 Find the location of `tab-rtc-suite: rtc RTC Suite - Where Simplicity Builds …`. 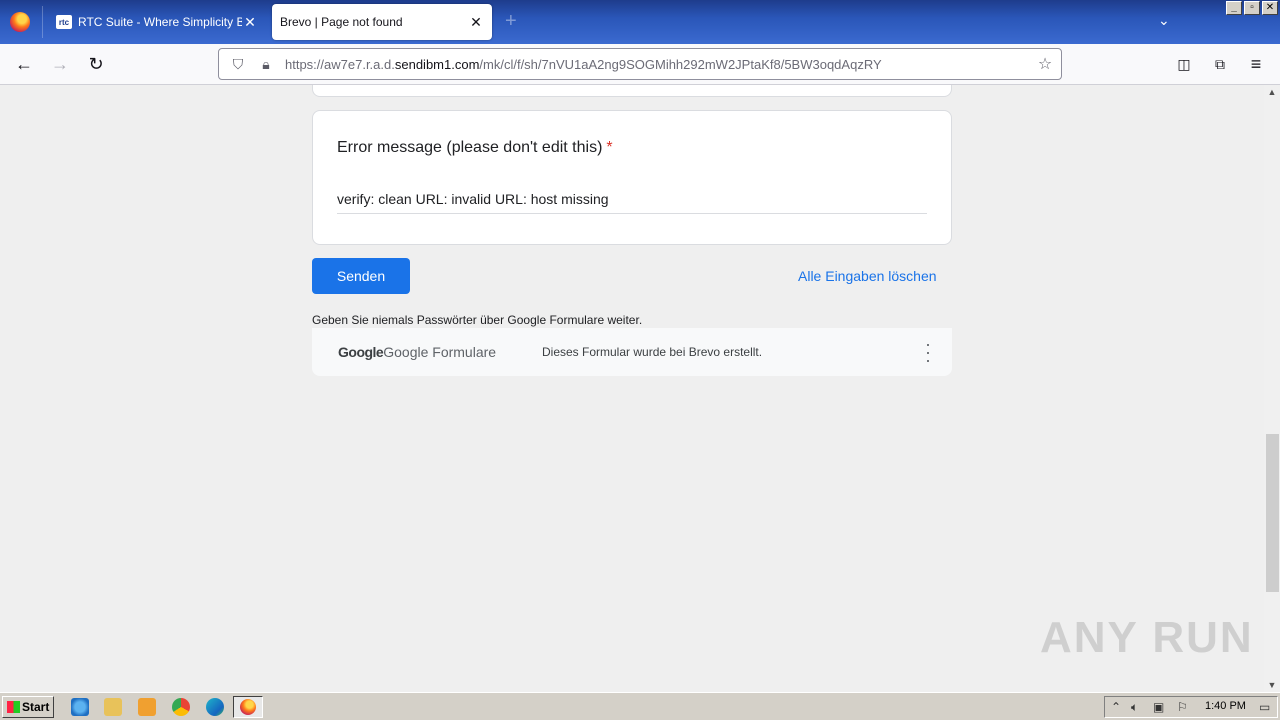

tab-rtc-suite: rtc RTC Suite - Where Simplicity Builds … is located at coordinates (157, 22).